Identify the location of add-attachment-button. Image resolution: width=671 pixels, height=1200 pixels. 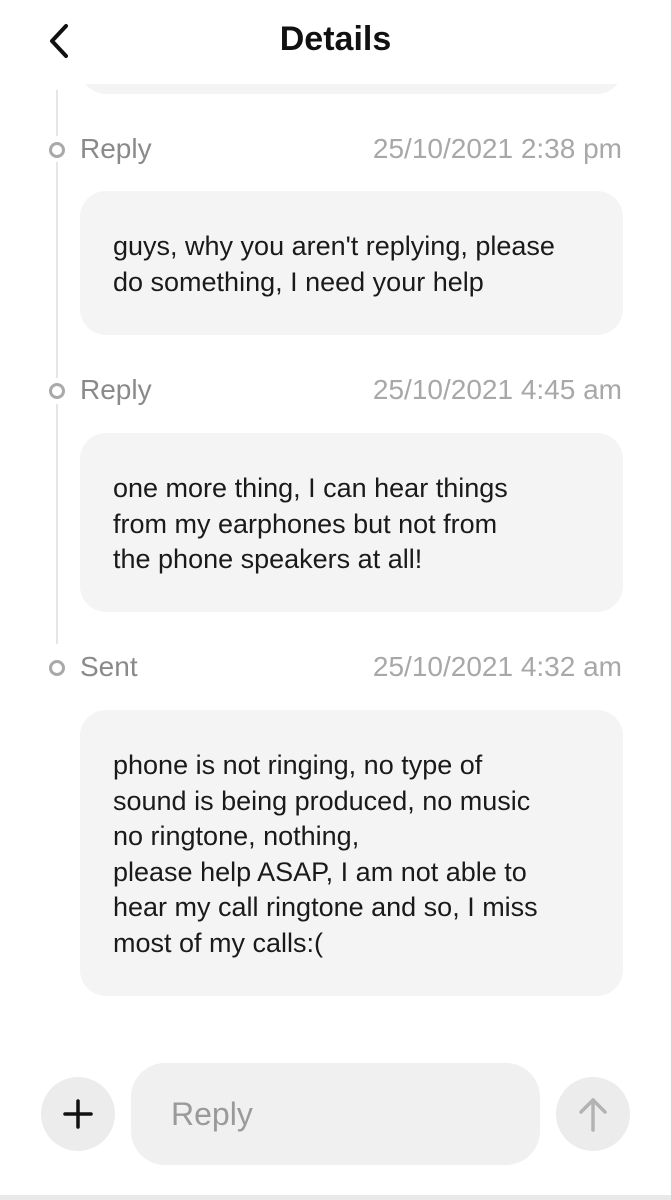
(78, 1114).